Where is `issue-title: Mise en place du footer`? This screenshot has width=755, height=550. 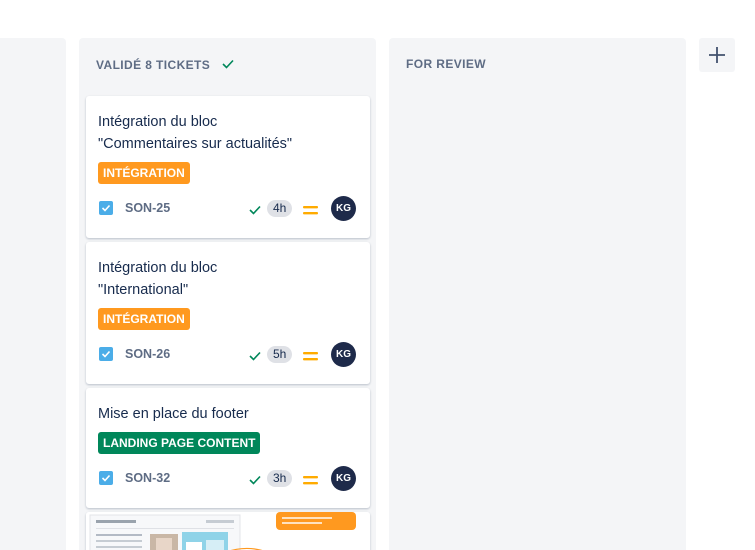
issue-title: Mise en place du footer is located at coordinates (173, 414).